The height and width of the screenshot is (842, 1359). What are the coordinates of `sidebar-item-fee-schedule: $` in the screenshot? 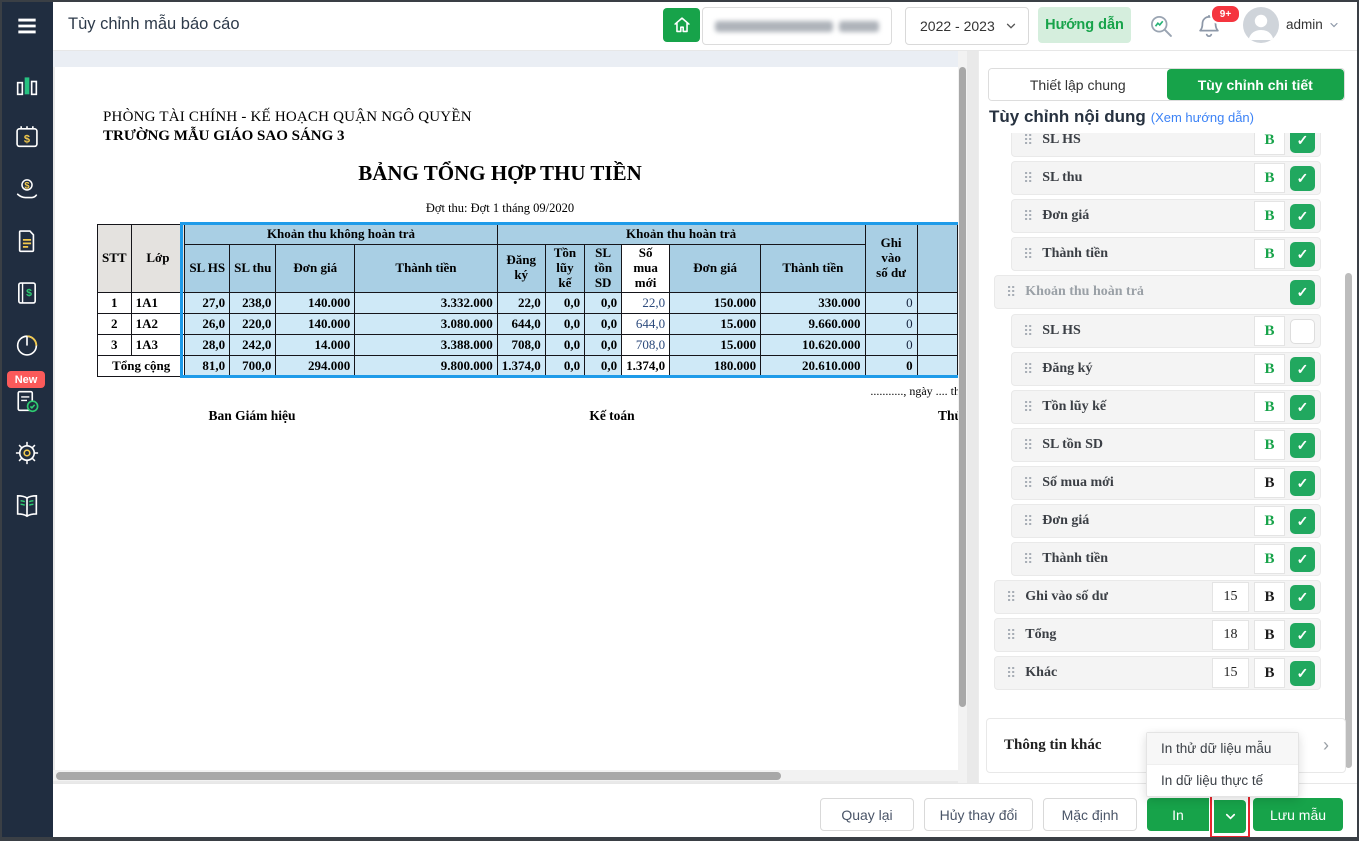 It's located at (26, 137).